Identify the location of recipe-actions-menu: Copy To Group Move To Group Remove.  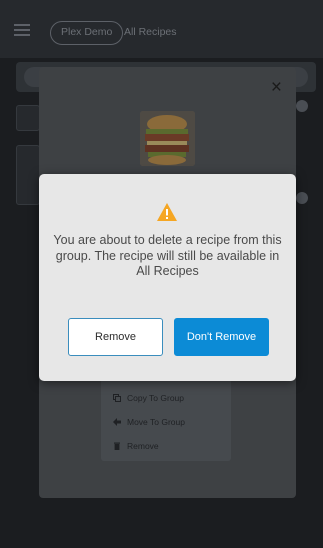
(166, 420).